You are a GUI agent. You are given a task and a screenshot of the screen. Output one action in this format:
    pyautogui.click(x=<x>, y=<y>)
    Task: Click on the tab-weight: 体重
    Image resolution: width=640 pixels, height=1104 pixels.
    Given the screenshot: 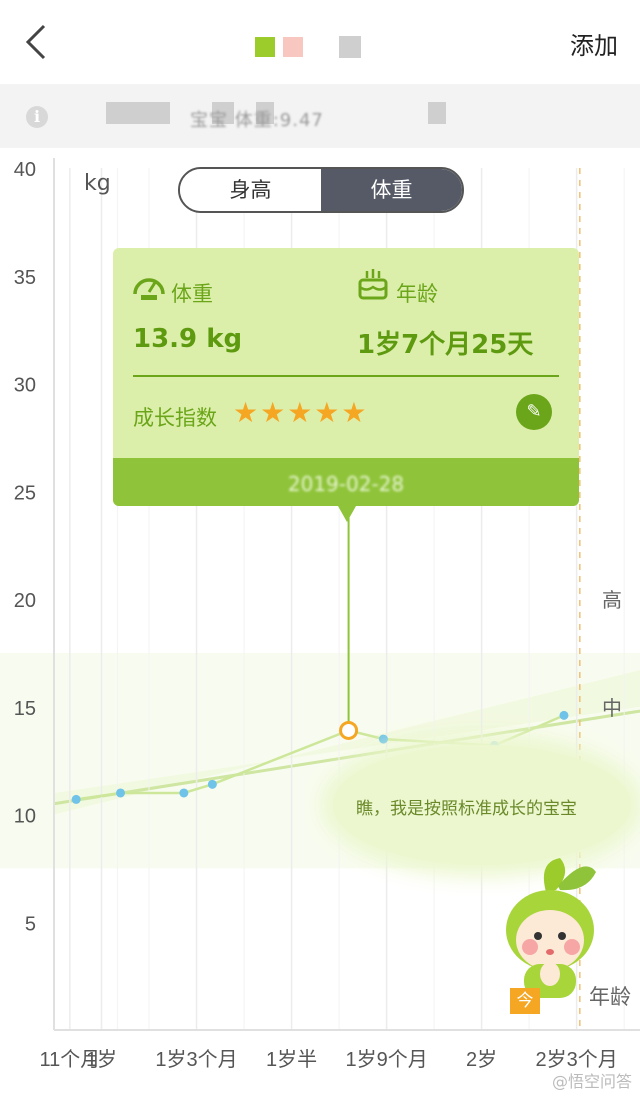 What is the action you would take?
    pyautogui.click(x=391, y=190)
    